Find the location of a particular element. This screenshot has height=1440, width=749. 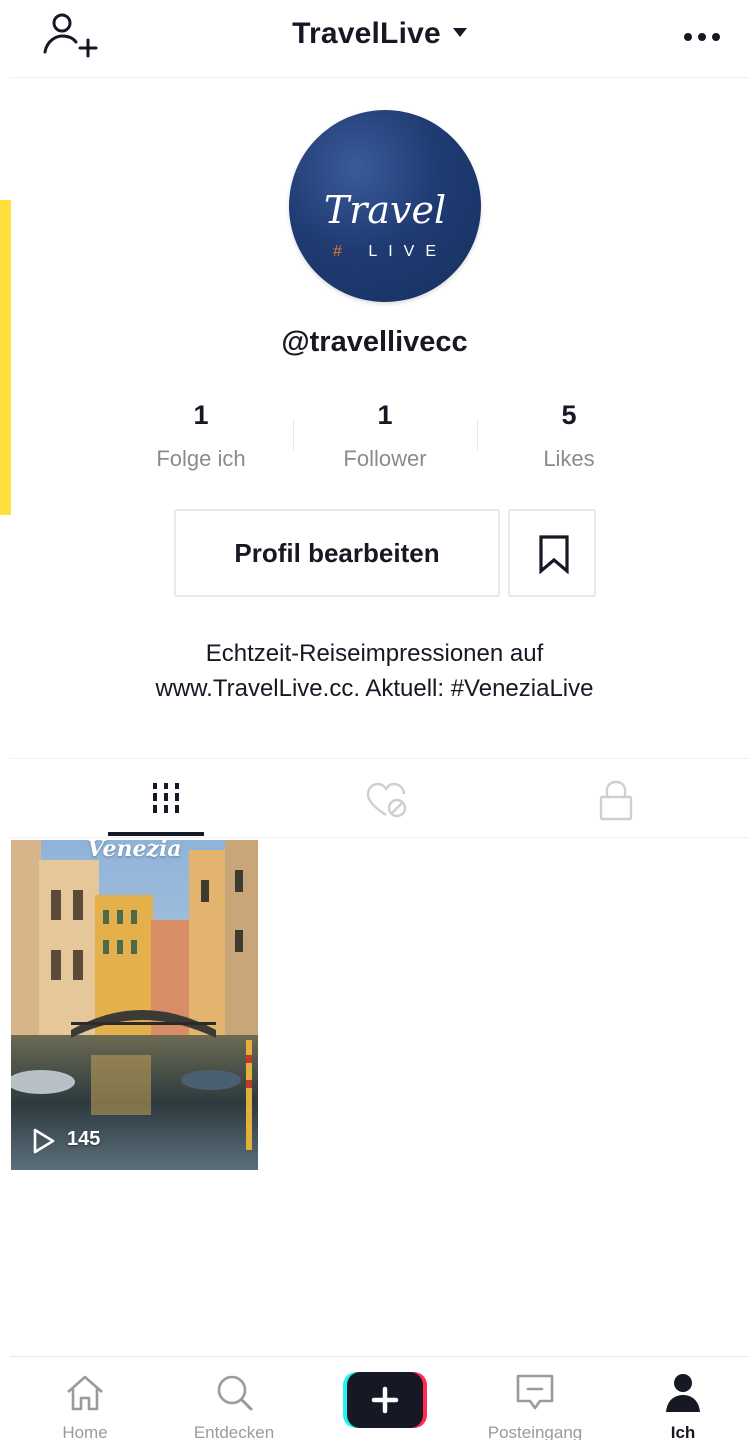

lock-icon is located at coordinates (616, 800).